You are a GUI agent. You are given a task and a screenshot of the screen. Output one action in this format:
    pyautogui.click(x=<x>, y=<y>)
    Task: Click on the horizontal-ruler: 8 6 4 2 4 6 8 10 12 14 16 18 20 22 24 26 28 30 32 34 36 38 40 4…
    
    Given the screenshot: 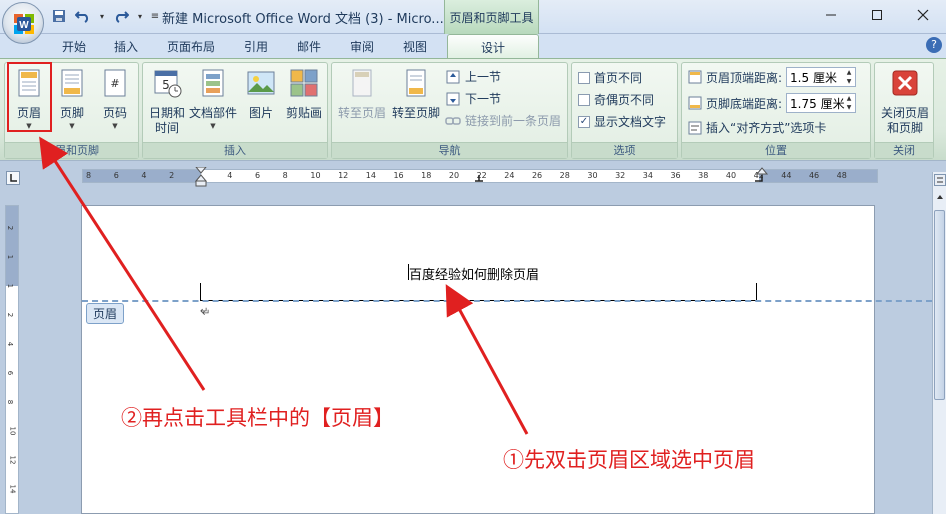 What is the action you would take?
    pyautogui.click(x=480, y=177)
    